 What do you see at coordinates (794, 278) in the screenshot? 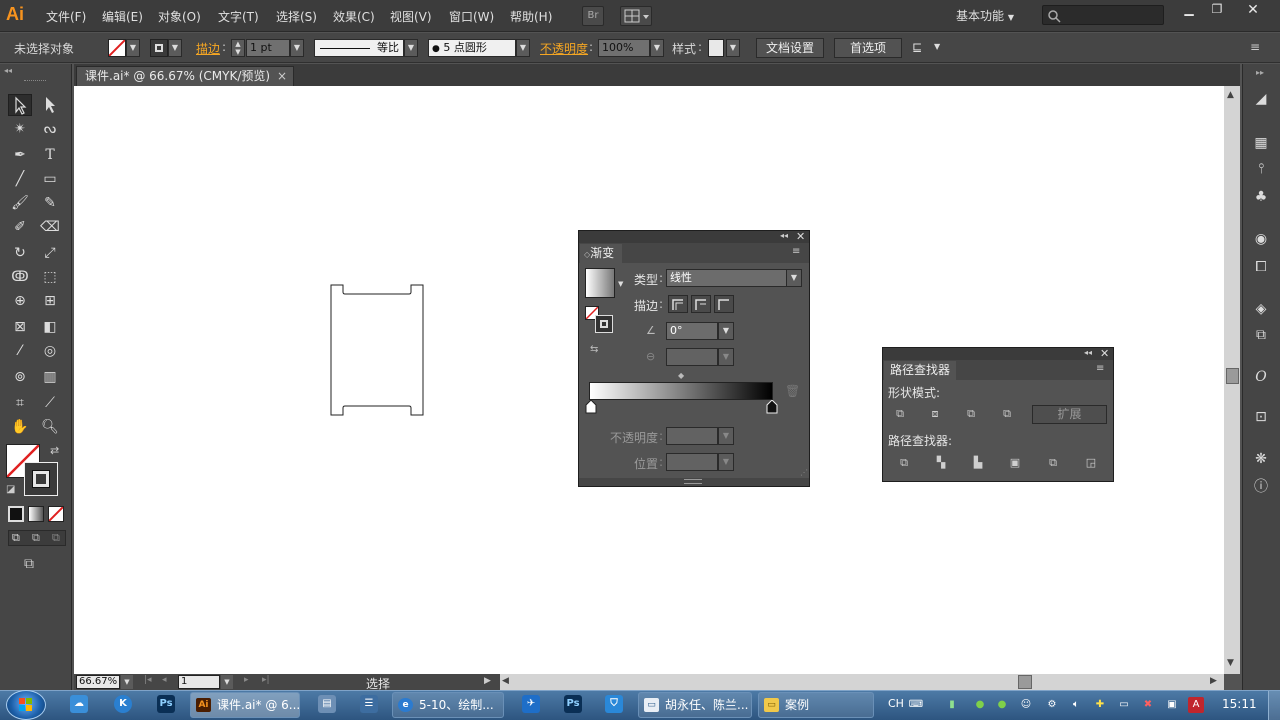
I see `gradient-type-dropdown: ▼` at bounding box center [794, 278].